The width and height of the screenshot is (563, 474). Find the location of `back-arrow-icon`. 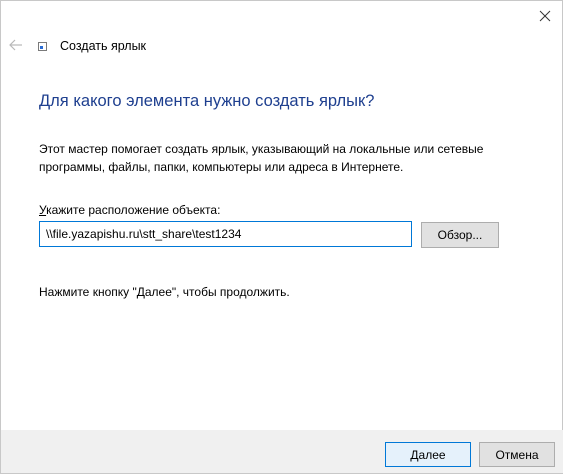

back-arrow-icon is located at coordinates (16, 45).